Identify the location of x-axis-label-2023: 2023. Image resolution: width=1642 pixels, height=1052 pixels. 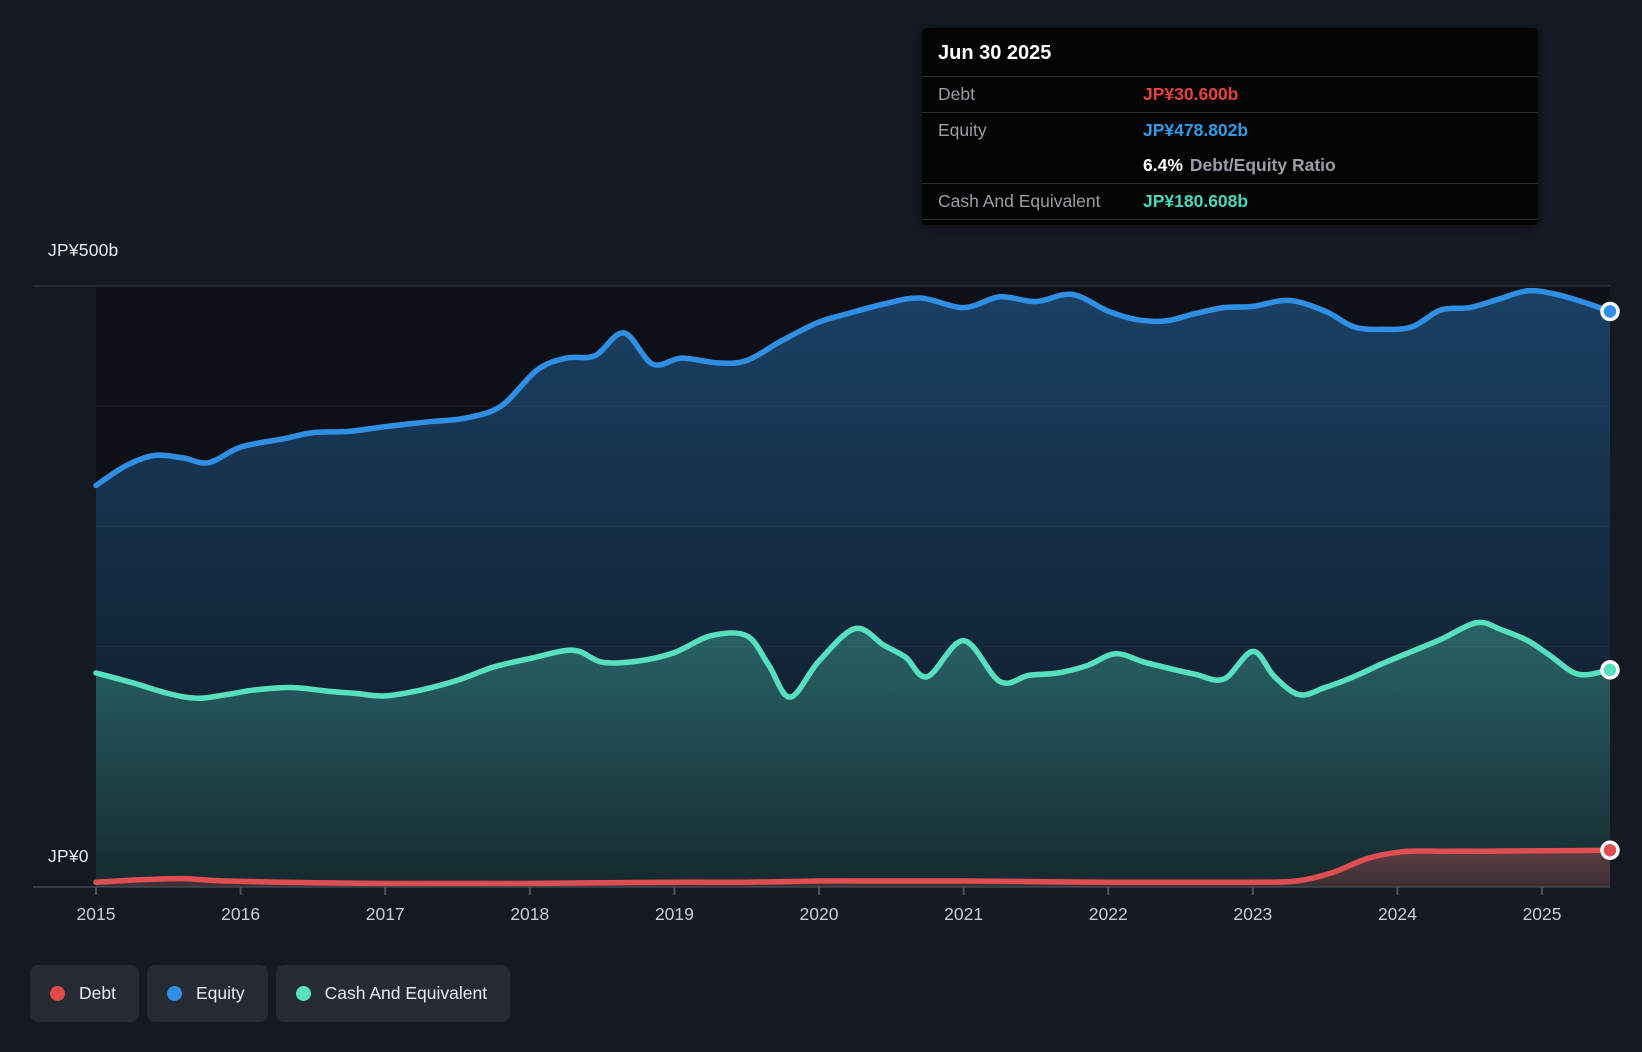
(1253, 914).